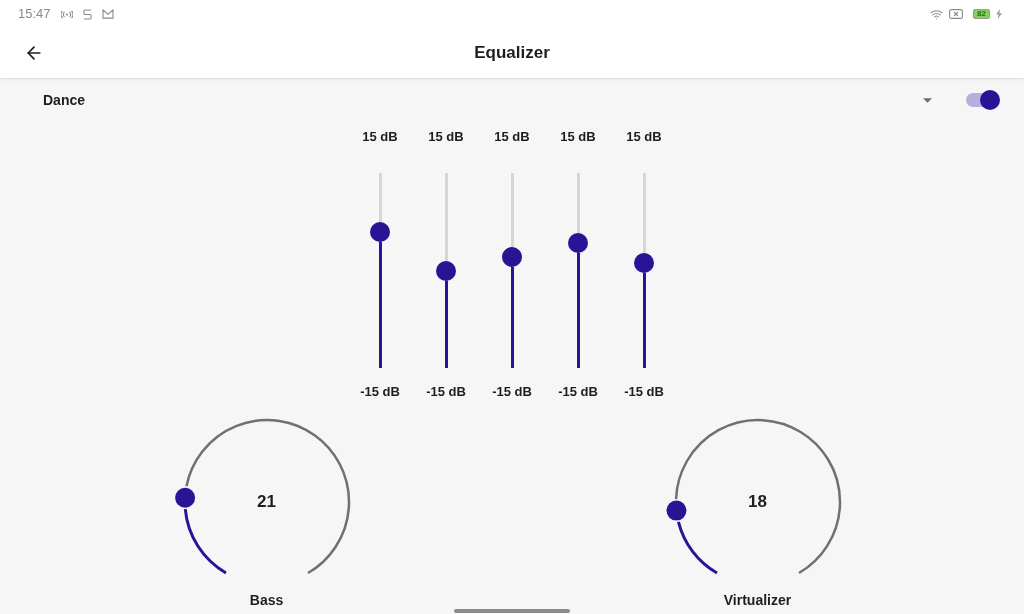 The width and height of the screenshot is (1024, 614). What do you see at coordinates (999, 14) in the screenshot?
I see `bolt-icon` at bounding box center [999, 14].